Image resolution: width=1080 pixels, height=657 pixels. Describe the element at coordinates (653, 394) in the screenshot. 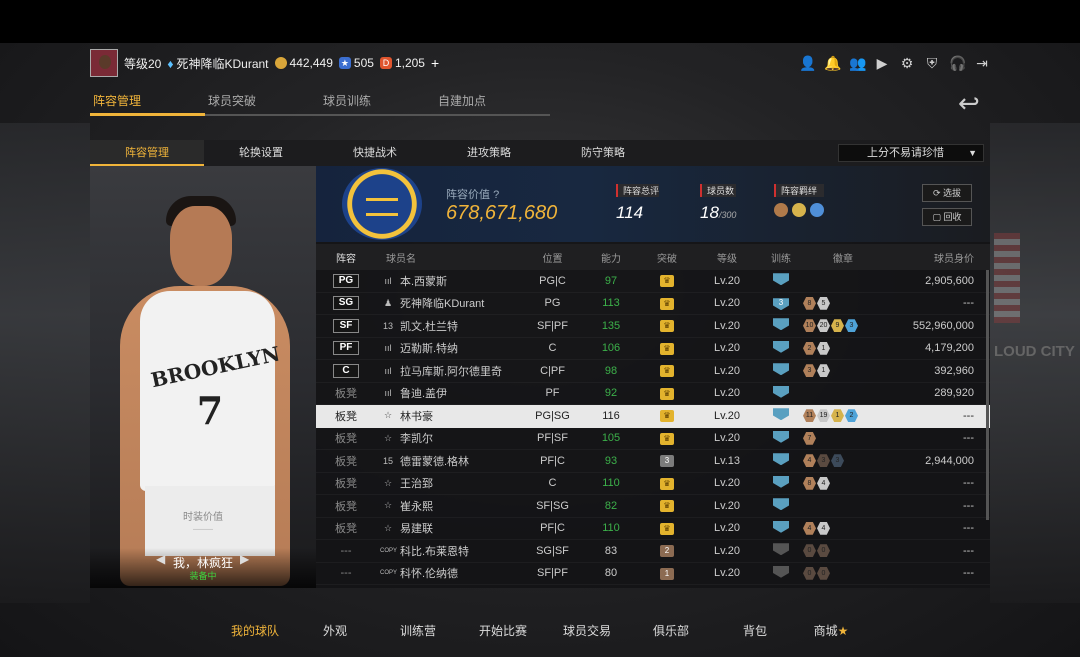

I see `table-row: 板凳 ııl 鲁迪.盖伊 PF 92 ♛ Lv.20 289,920` at that location.